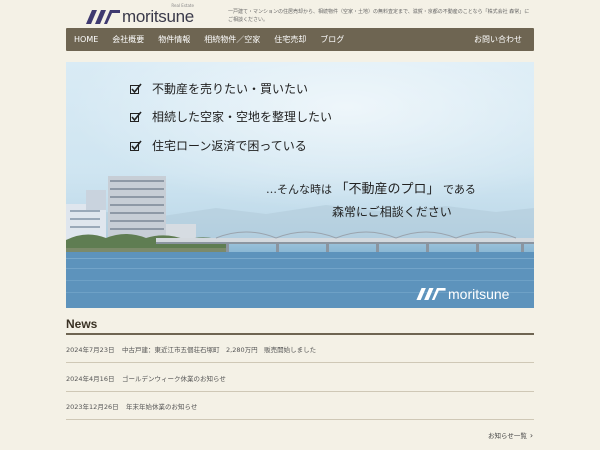  Describe the element at coordinates (459, 189) in the screenshot. I see `hero-tagline-suffix: である` at that location.